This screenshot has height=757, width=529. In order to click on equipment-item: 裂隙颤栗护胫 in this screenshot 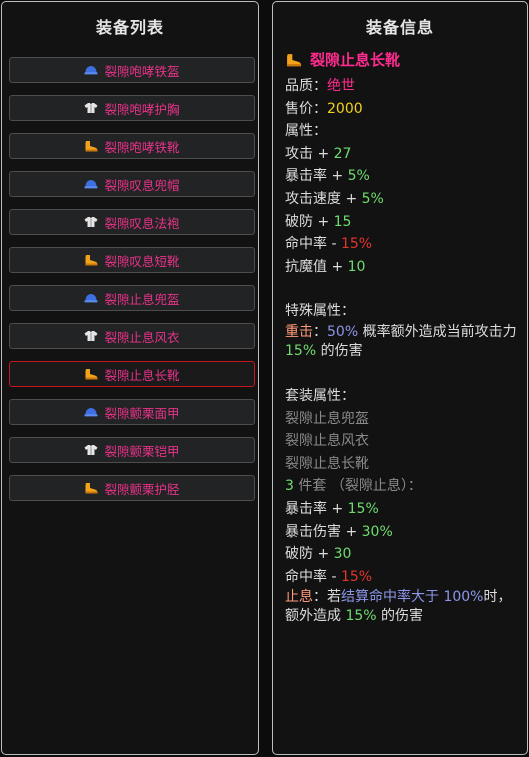, I will do `click(132, 488)`.